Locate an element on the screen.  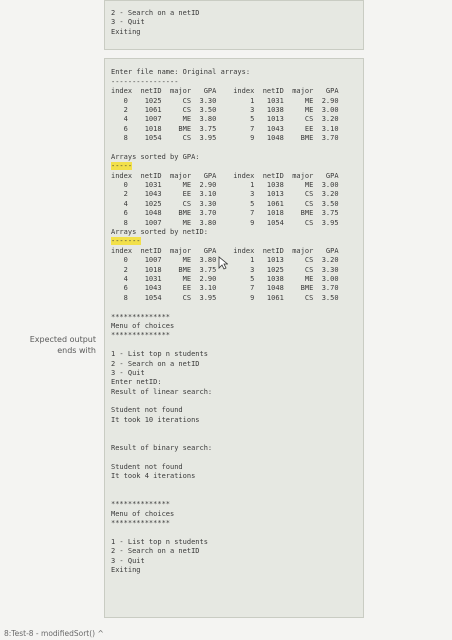
previous-output-text: 2 - Search on a netID 3 - Quit Exiting is located at coordinates (237, 23).